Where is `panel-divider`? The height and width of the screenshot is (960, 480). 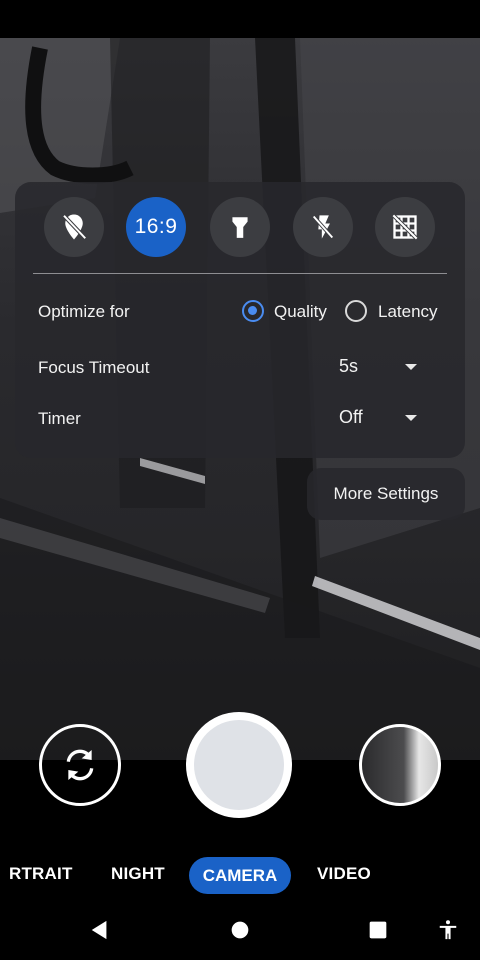
panel-divider is located at coordinates (240, 273).